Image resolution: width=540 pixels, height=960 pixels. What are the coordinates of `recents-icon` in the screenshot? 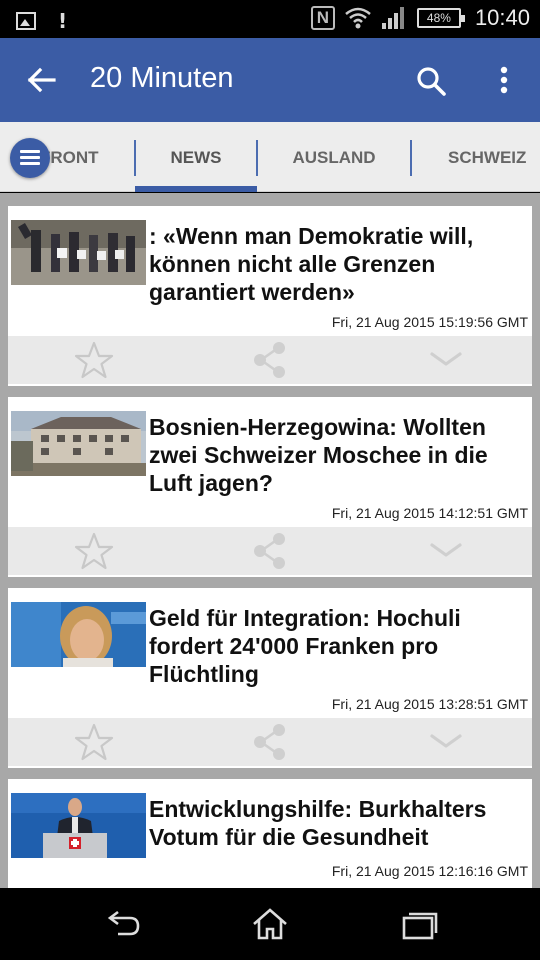 It's located at (420, 926).